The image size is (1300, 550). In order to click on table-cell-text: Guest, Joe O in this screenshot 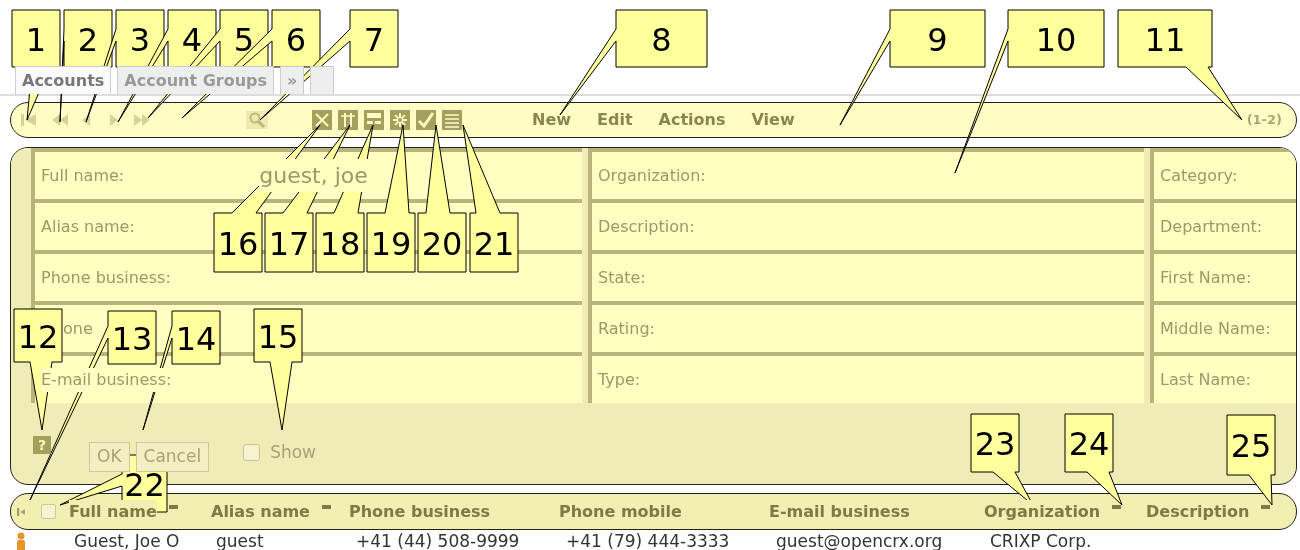, I will do `click(127, 540)`.